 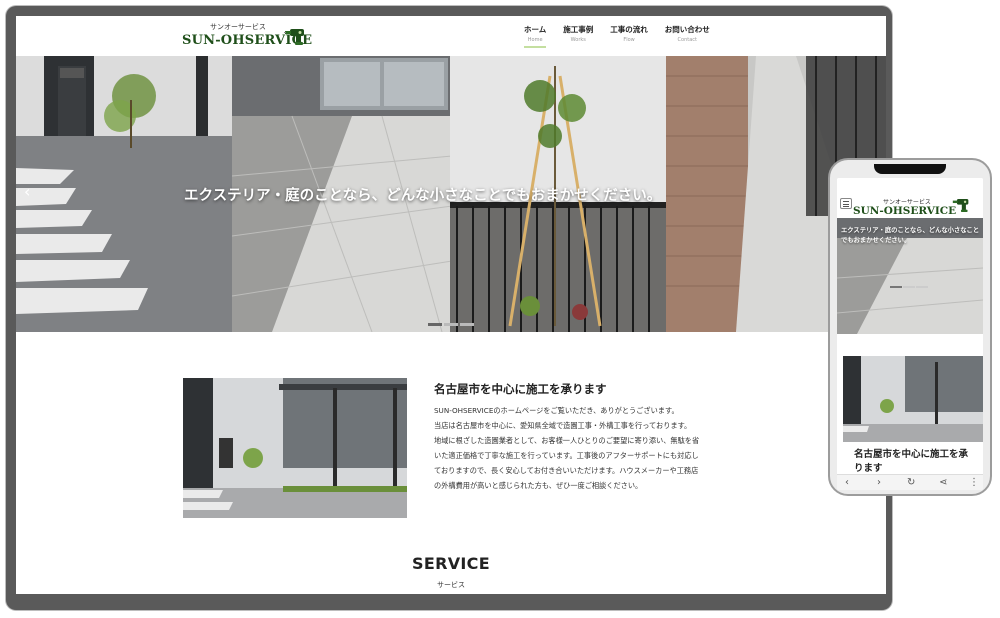 I want to click on phone-slider-dots, so click(x=909, y=287).